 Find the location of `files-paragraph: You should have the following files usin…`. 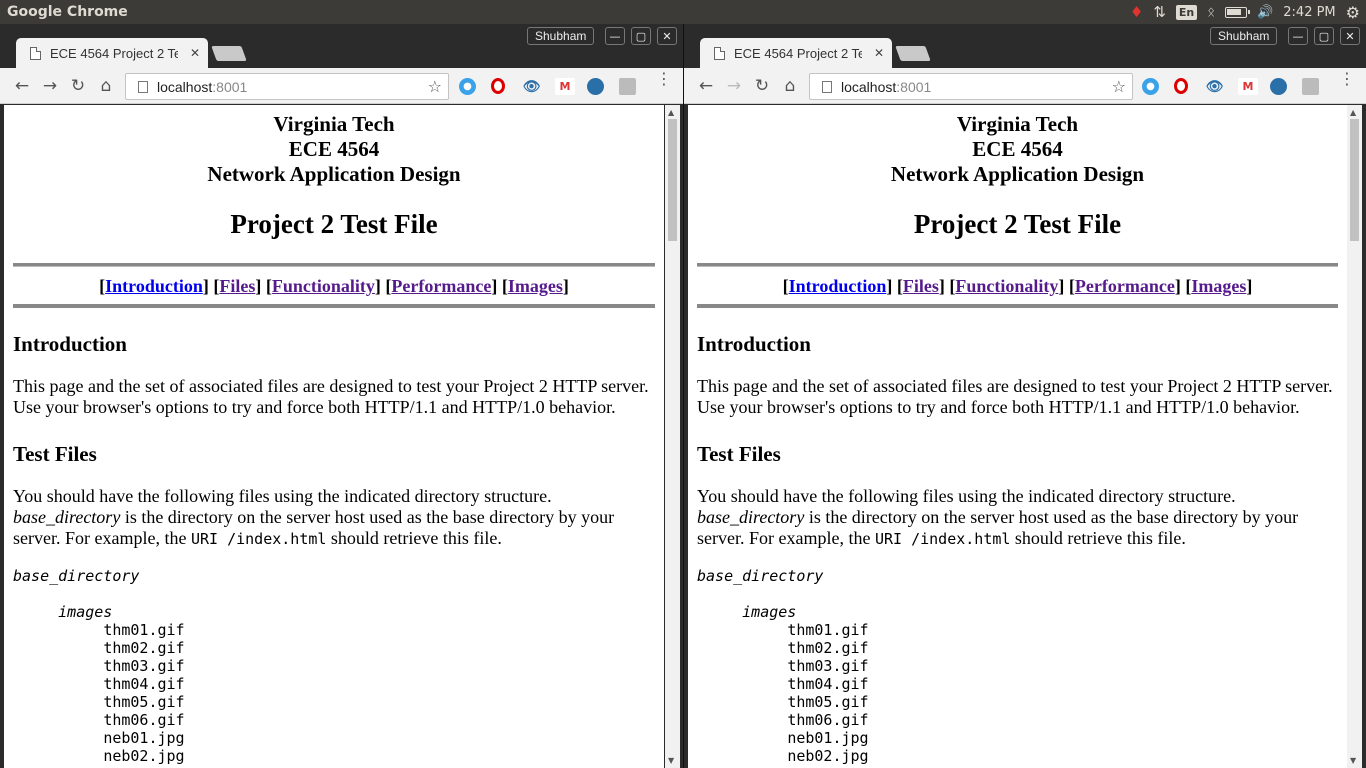

files-paragraph: You should have the following files usin… is located at coordinates (998, 517).